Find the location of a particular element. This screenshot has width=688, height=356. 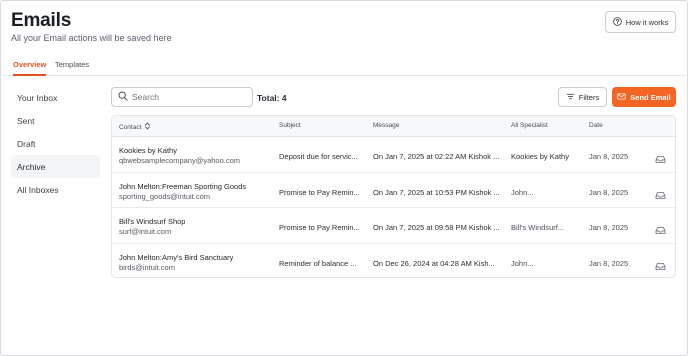

column-header-subject: Subject is located at coordinates (290, 125).